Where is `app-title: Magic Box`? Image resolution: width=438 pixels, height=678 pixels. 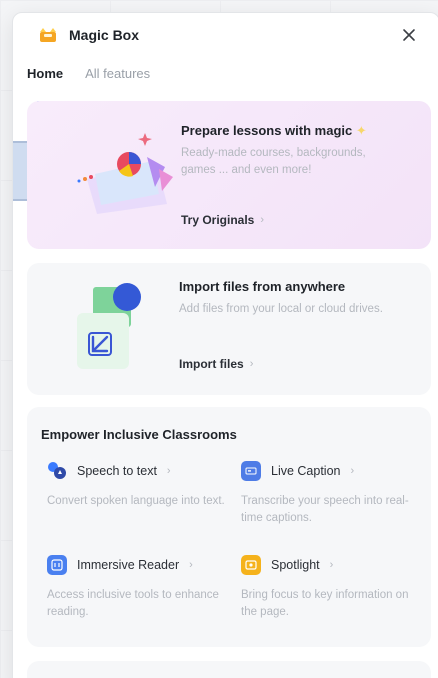
app-title: Magic Box is located at coordinates (104, 35).